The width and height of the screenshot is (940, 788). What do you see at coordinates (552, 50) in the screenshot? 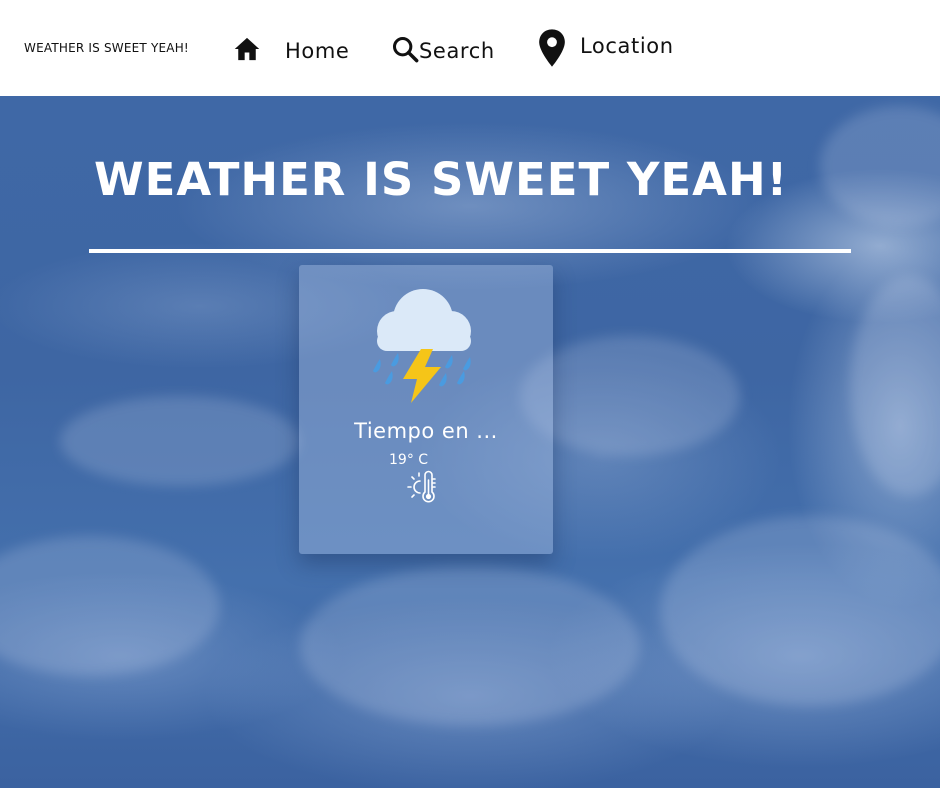
I see `map-pin-icon` at bounding box center [552, 50].